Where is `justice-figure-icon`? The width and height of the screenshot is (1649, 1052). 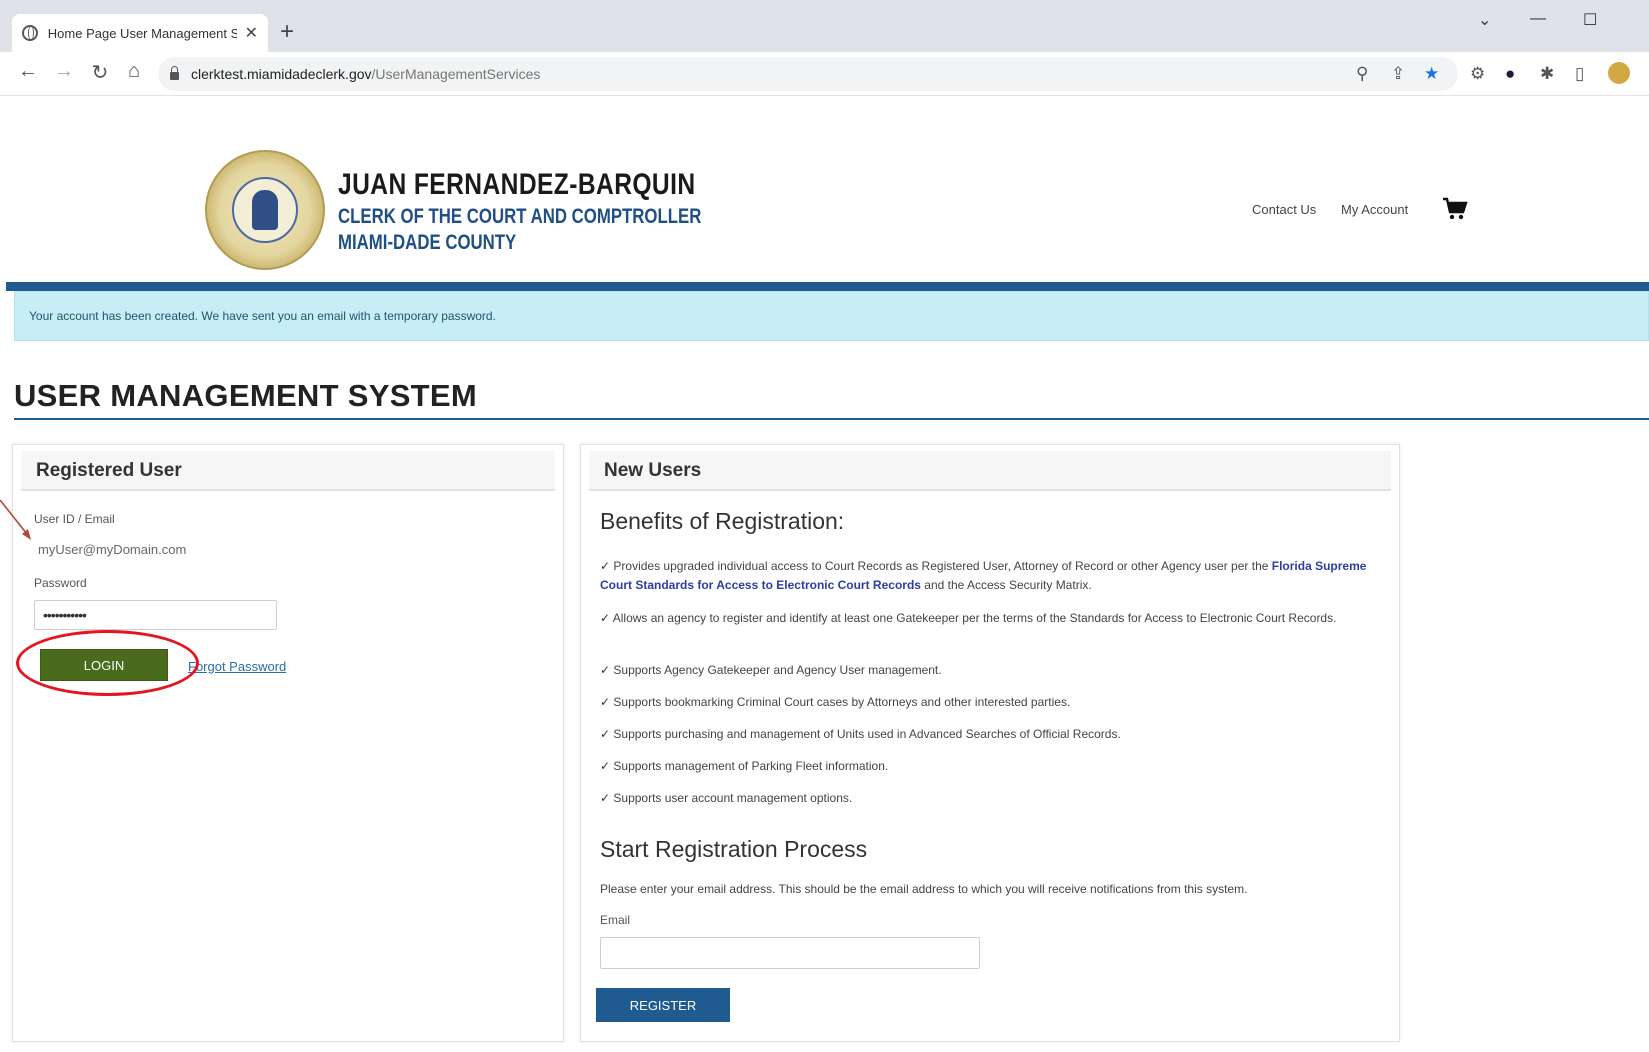 justice-figure-icon is located at coordinates (265, 210).